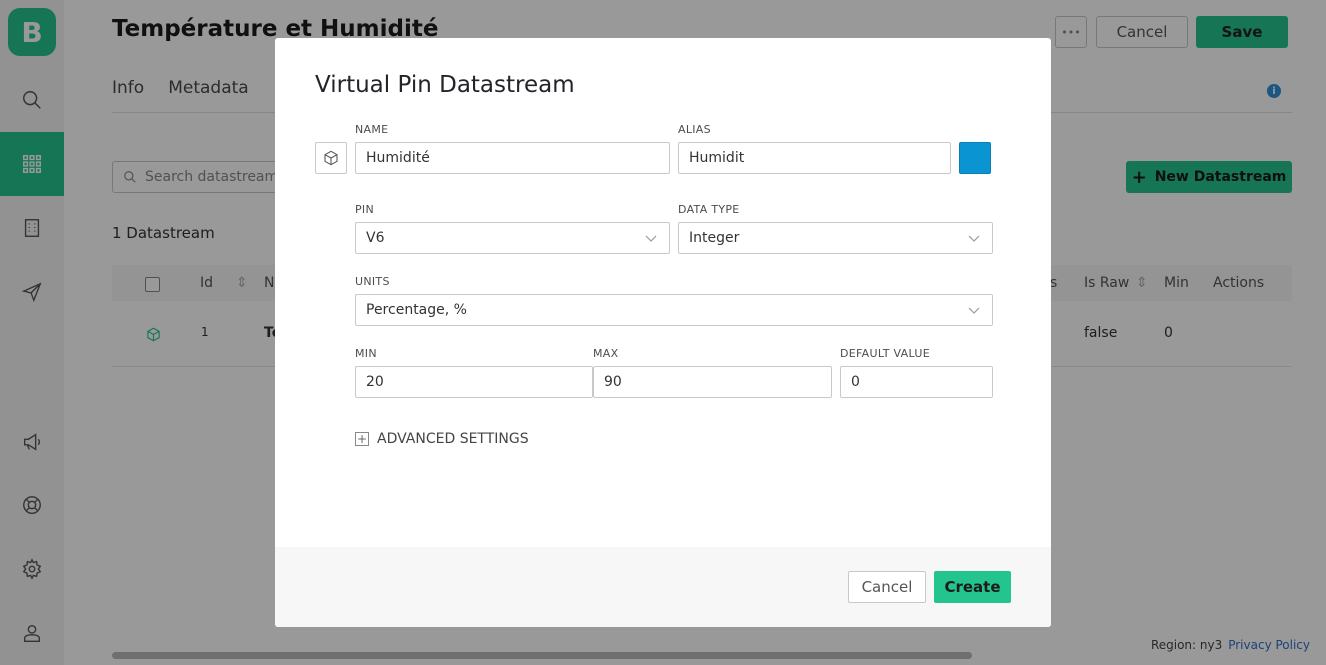 The image size is (1326, 665). Describe the element at coordinates (366, 353) in the screenshot. I see `min-label: MIN` at that location.